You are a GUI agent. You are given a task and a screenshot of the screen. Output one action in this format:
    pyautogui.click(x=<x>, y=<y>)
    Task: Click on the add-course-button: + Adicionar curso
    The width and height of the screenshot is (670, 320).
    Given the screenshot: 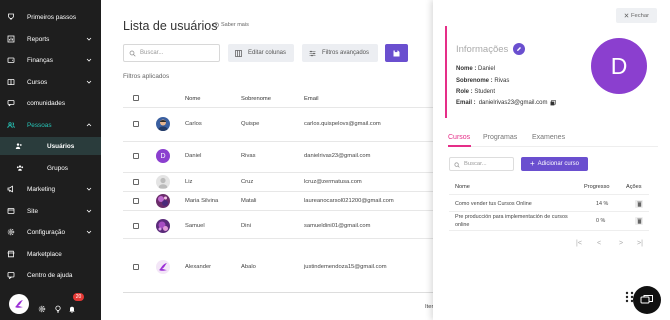 What is the action you would take?
    pyautogui.click(x=554, y=164)
    